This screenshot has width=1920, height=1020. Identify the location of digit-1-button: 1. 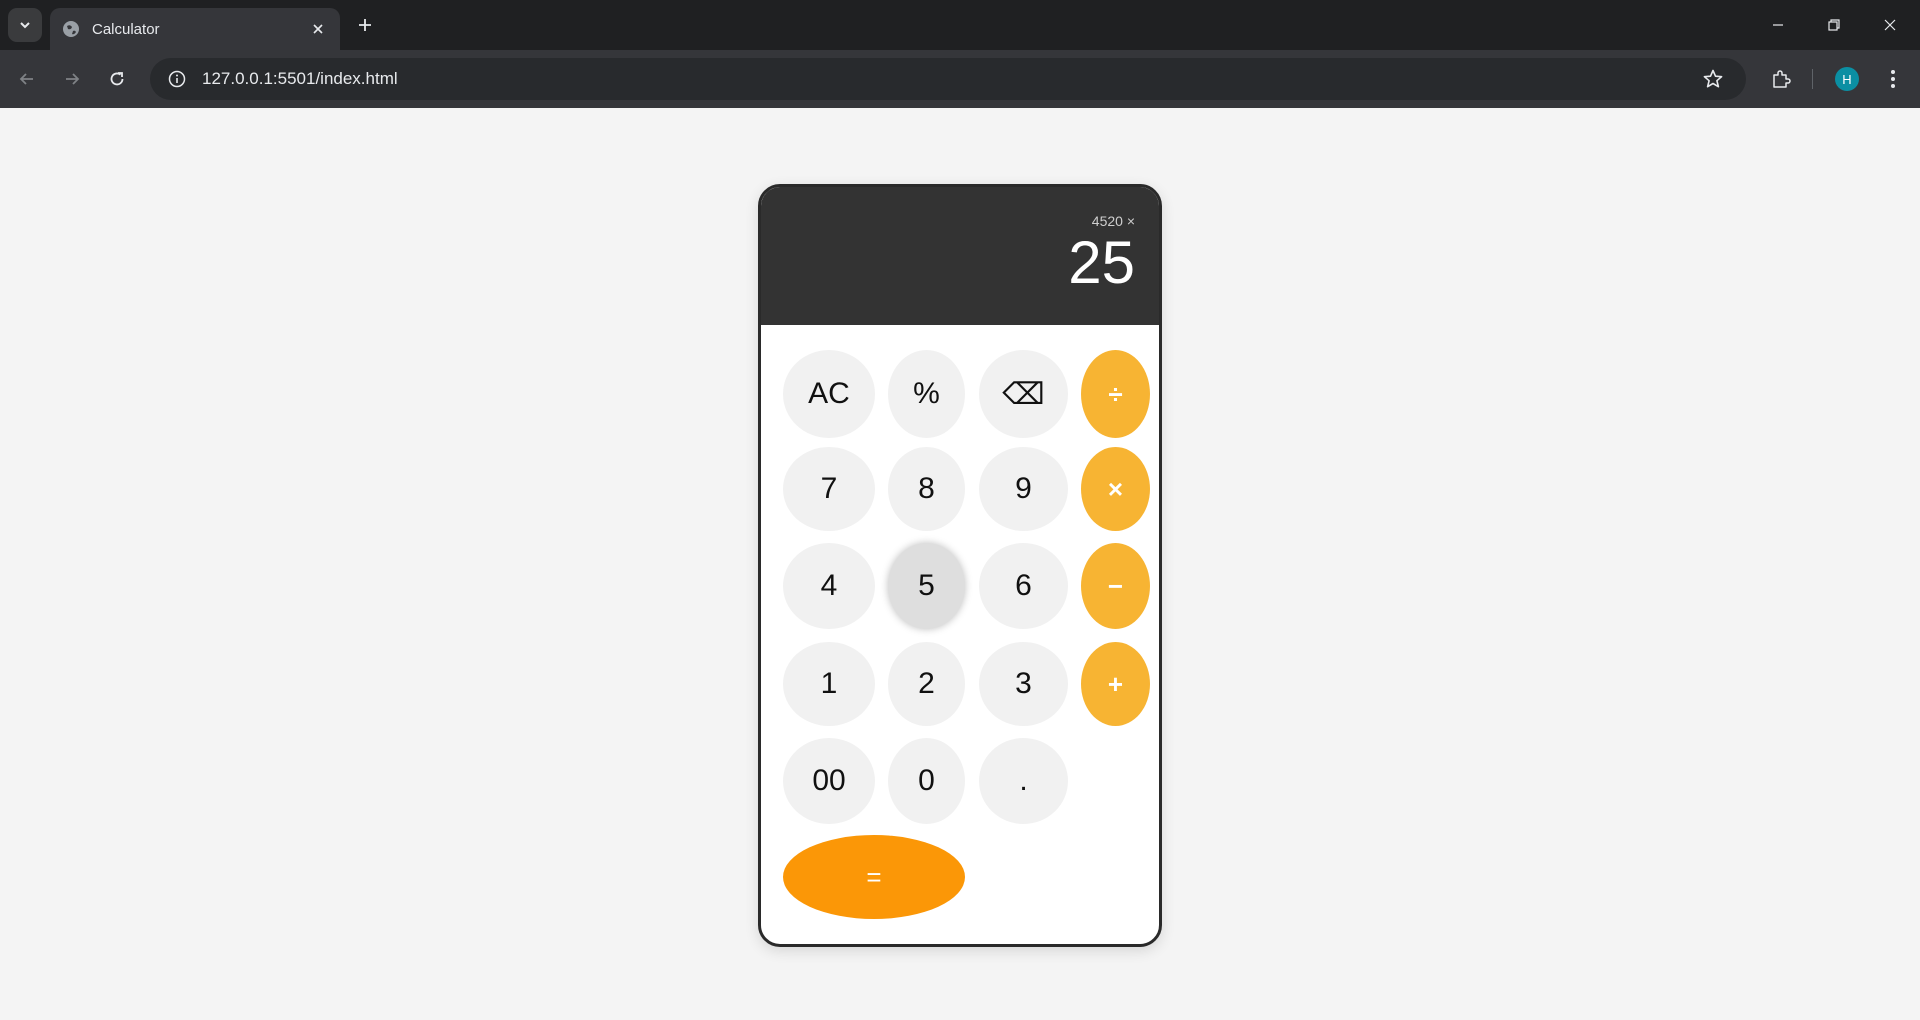
(829, 684).